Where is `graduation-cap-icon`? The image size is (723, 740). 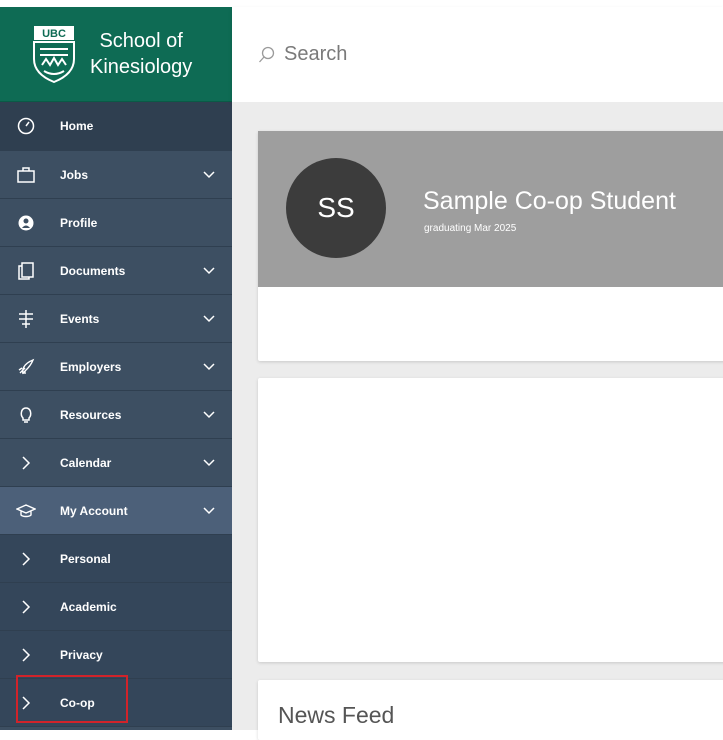
graduation-cap-icon is located at coordinates (26, 511).